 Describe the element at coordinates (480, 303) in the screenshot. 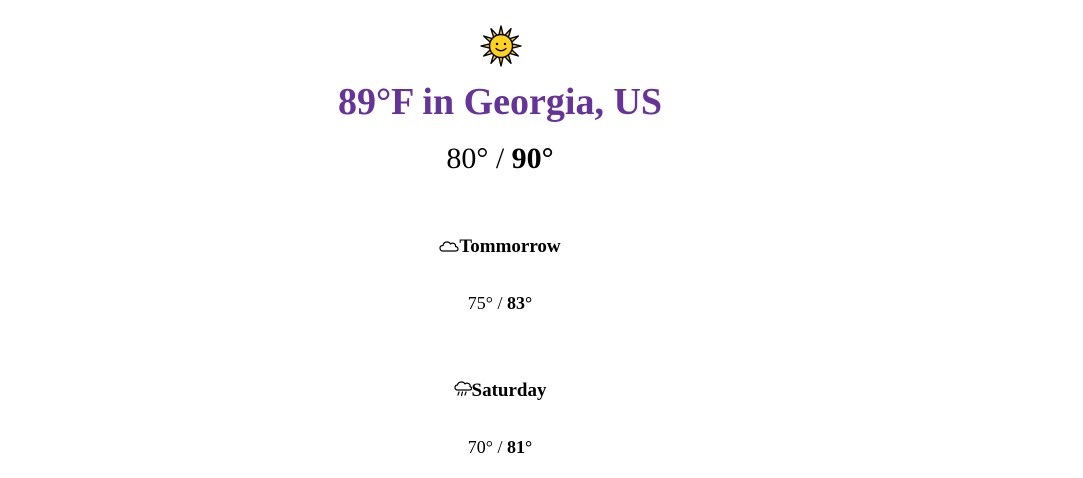

I see `forecast-low-temp: 75°` at that location.